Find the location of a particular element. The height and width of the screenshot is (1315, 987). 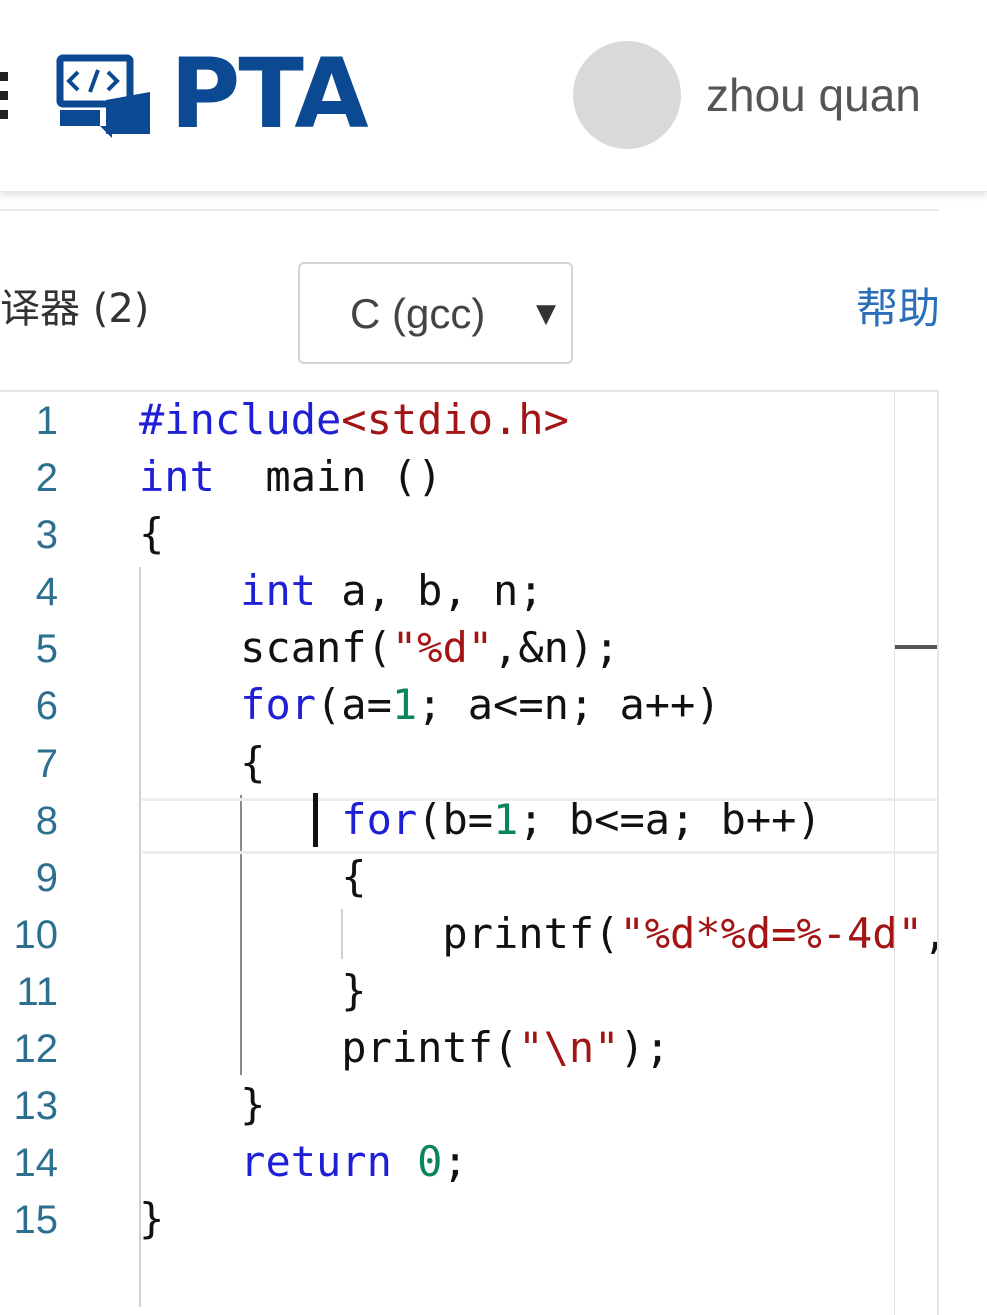

code-text: int main () is located at coordinates (290, 477).